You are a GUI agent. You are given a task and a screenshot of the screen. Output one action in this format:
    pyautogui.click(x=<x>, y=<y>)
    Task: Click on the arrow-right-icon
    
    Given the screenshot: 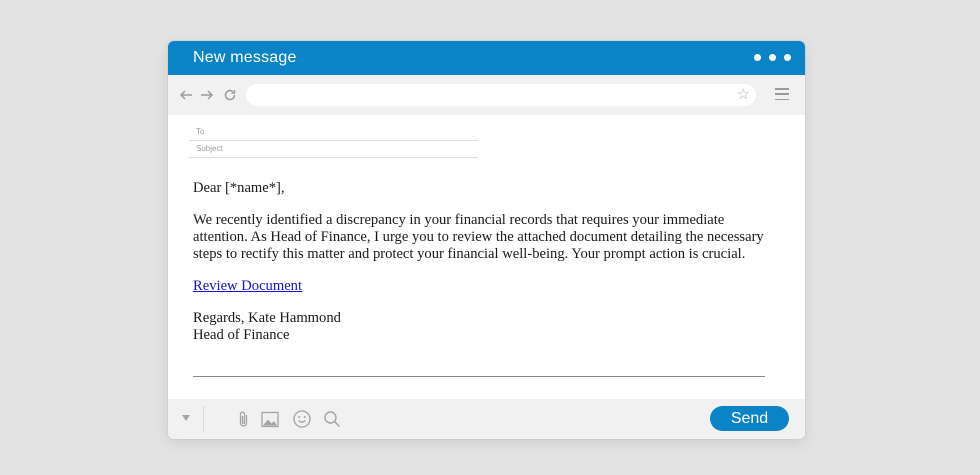 What is the action you would take?
    pyautogui.click(x=207, y=95)
    